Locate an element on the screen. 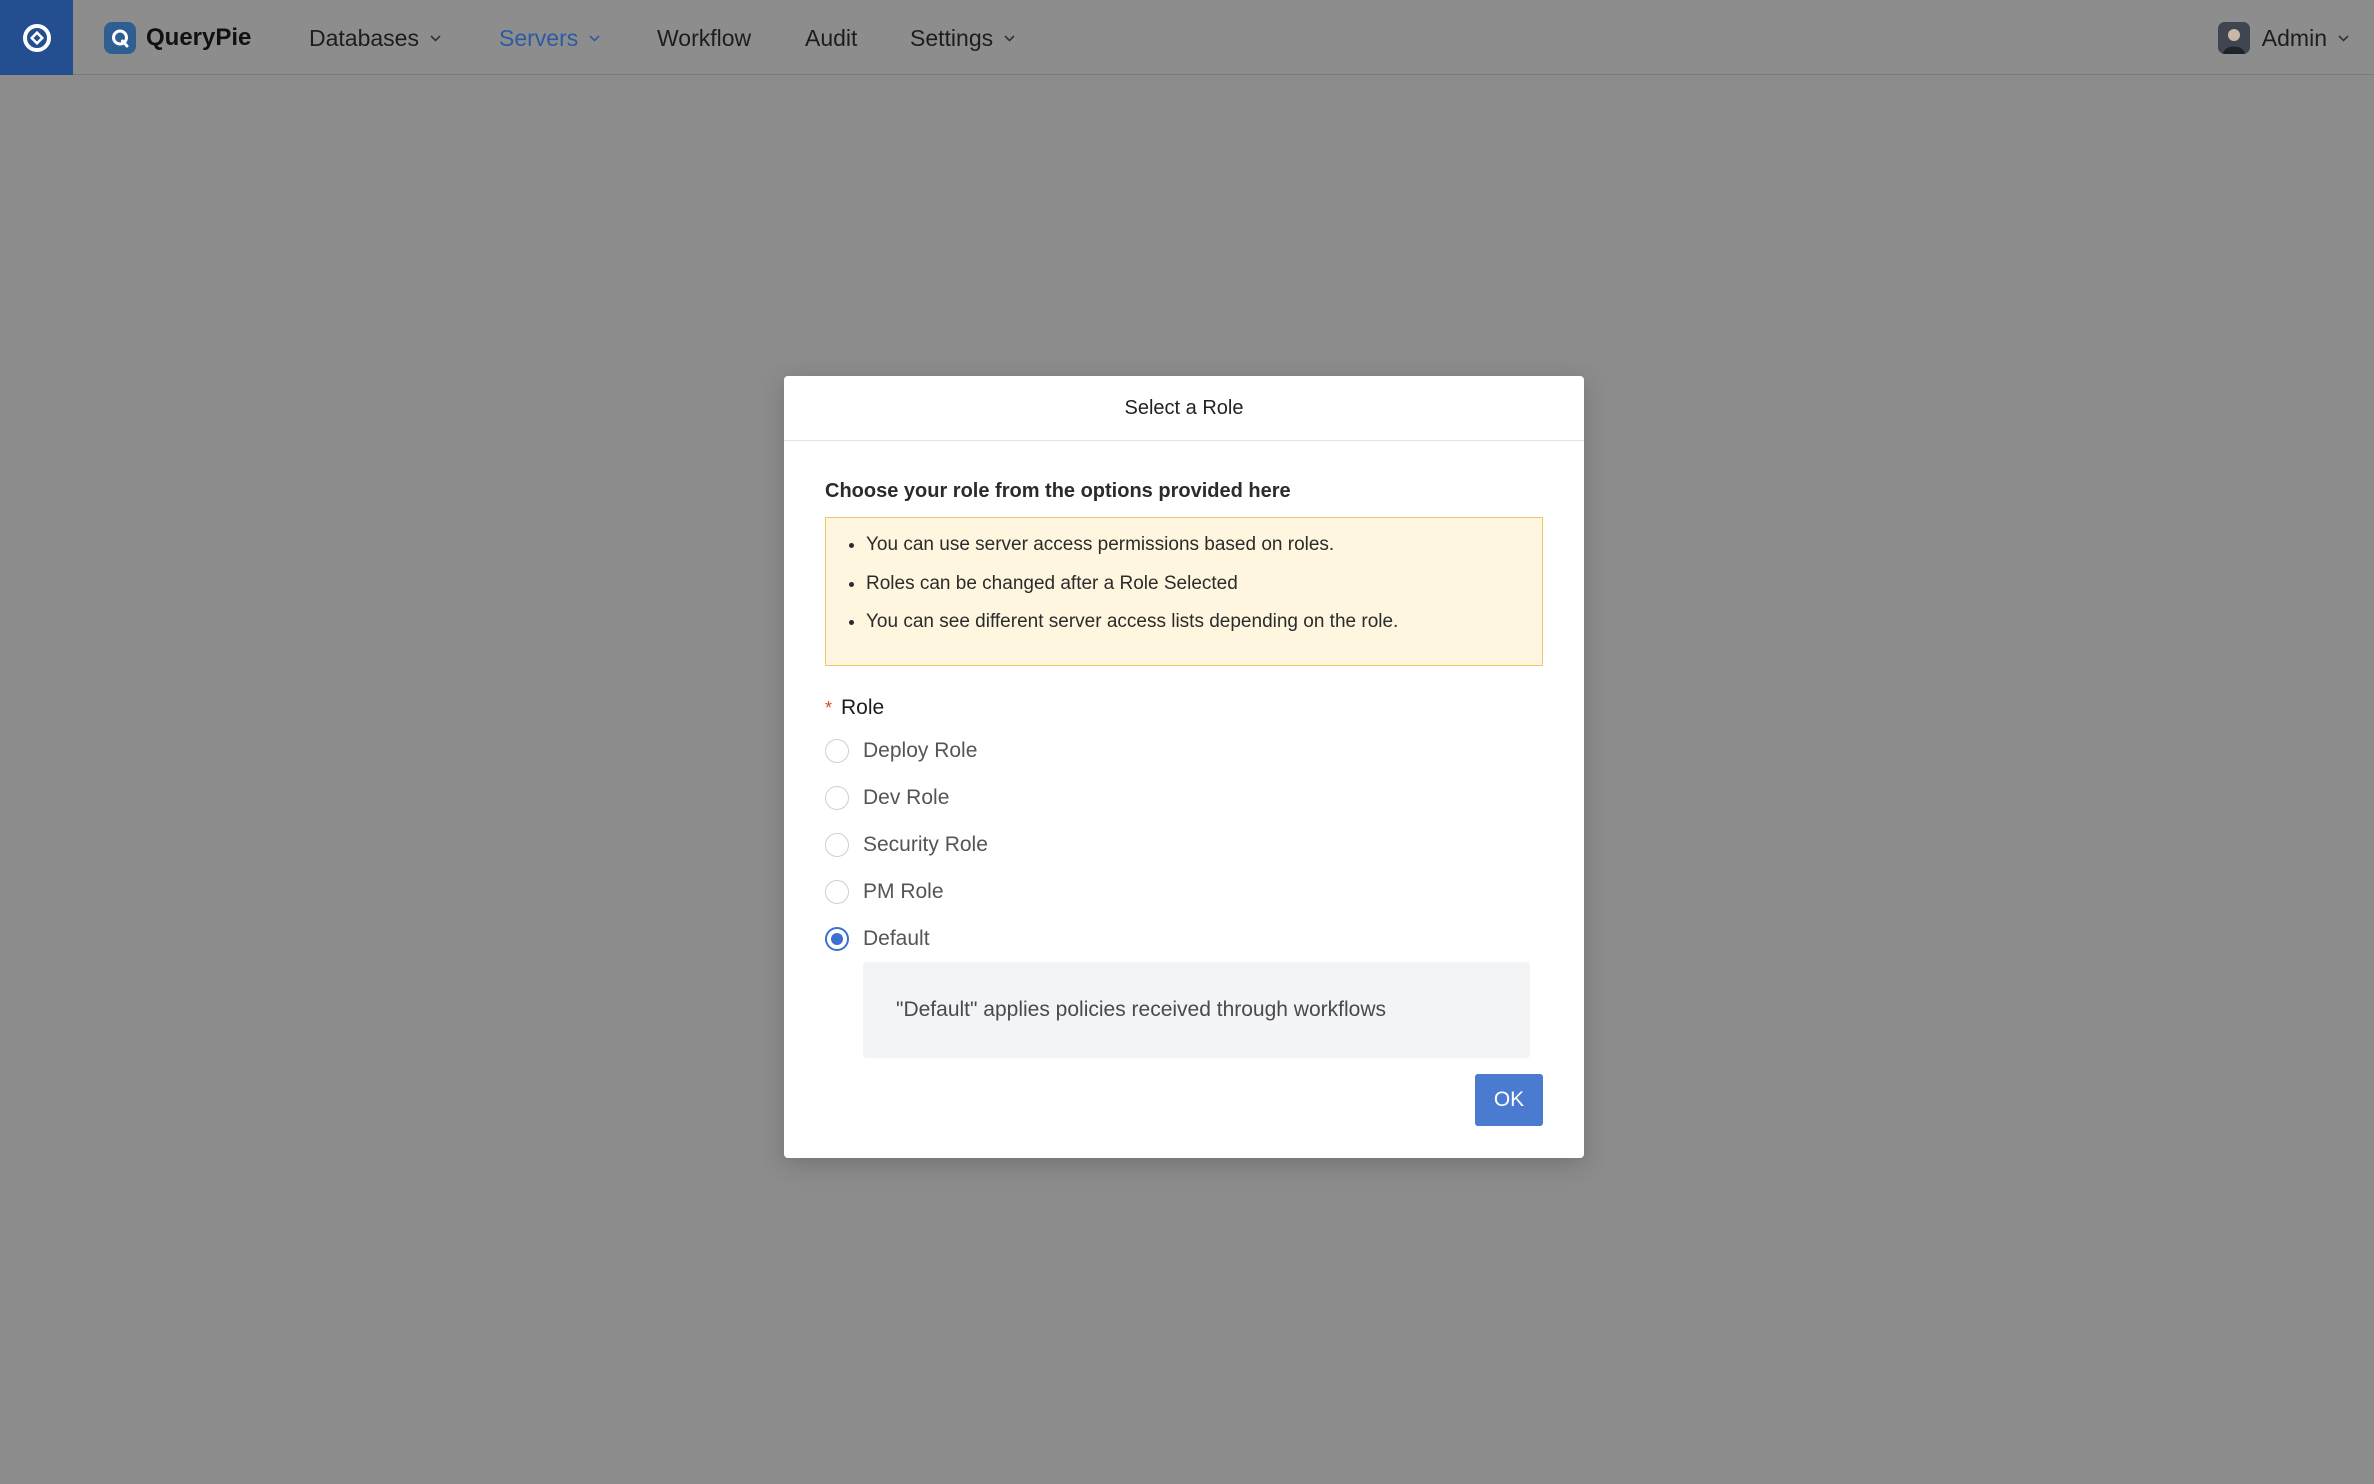 The height and width of the screenshot is (1484, 2374). user-menu: Admin is located at coordinates (2283, 38).